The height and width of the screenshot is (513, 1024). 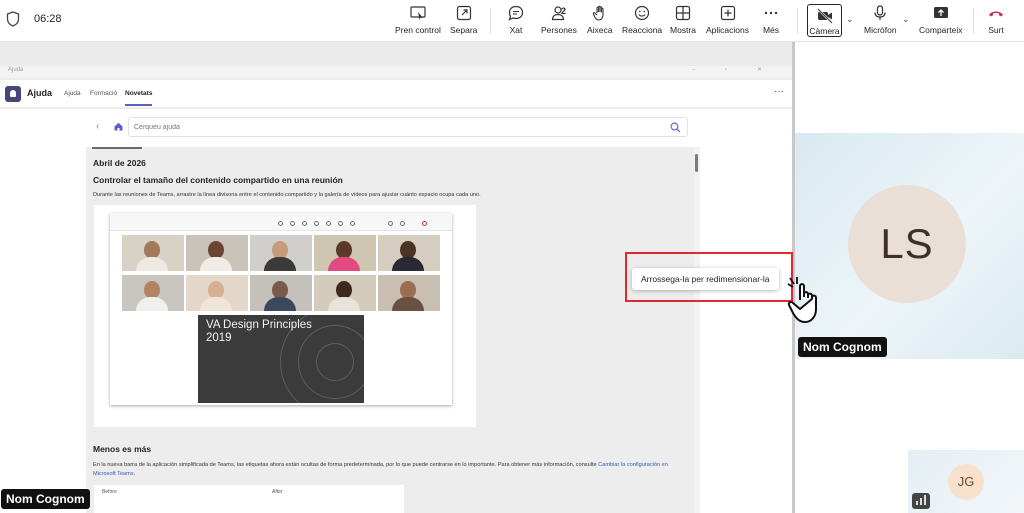 I want to click on signal-strength-icon, so click(x=921, y=501).